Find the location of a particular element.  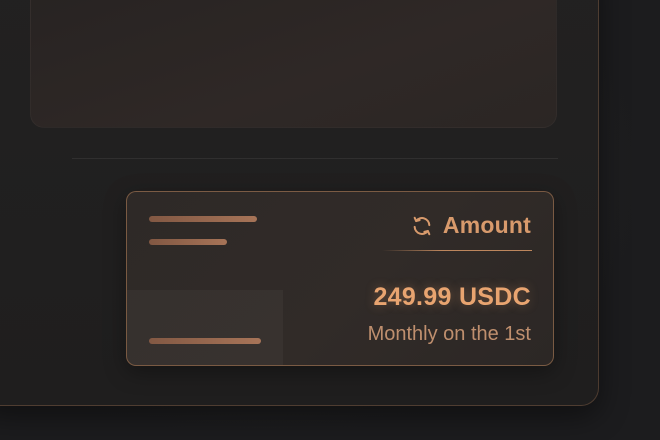

amount-header: Amount is located at coordinates (471, 225).